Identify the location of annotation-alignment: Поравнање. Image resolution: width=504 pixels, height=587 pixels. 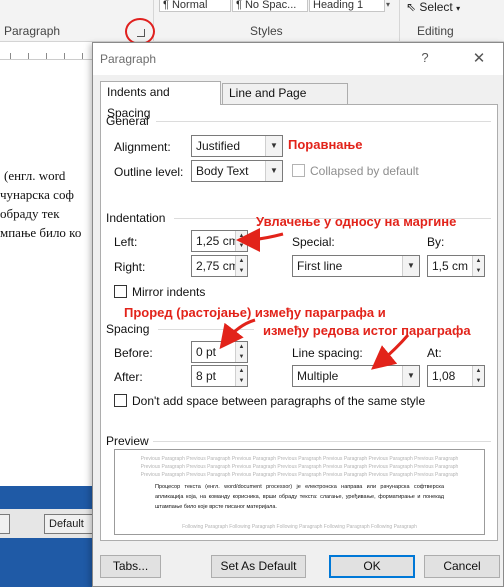
(325, 144).